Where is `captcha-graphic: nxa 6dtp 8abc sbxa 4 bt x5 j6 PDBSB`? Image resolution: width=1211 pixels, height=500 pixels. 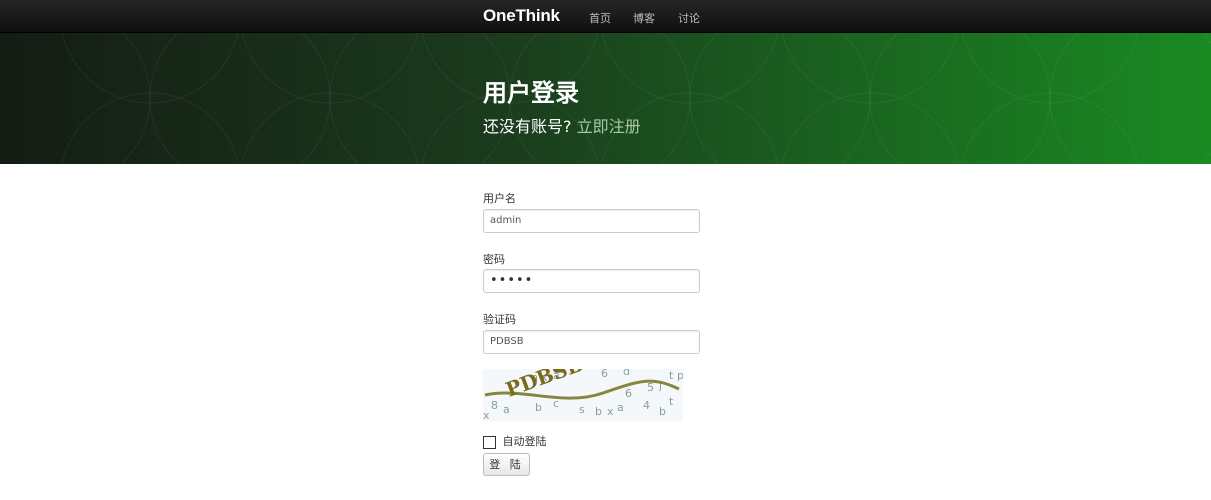
captcha-graphic: nxa 6dtp 8abc sbxa 4 bt x5 j6 PDBSB is located at coordinates (583, 387).